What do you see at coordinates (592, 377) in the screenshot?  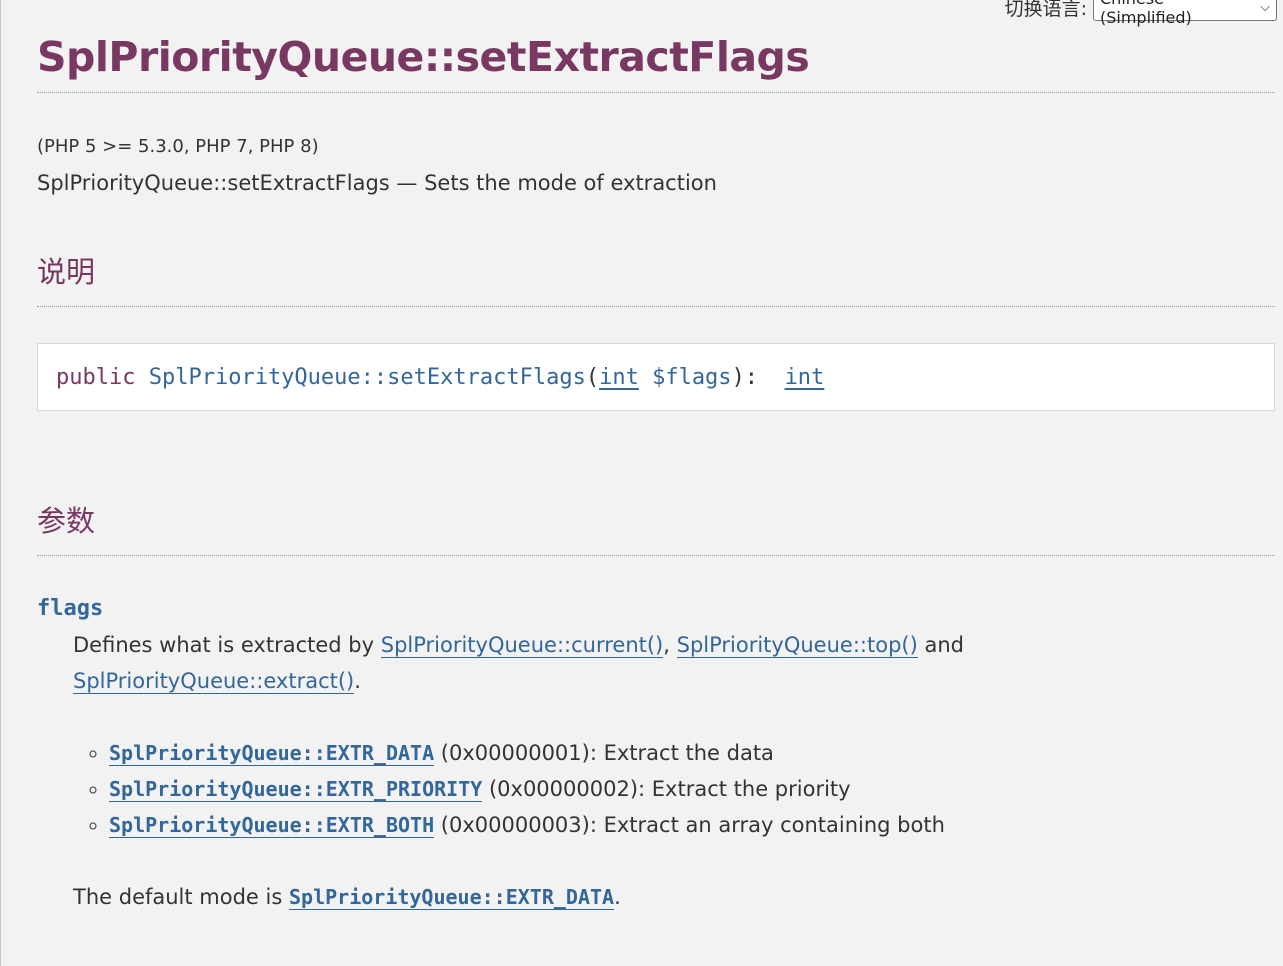 I see `synopsis-open-paren: (` at bounding box center [592, 377].